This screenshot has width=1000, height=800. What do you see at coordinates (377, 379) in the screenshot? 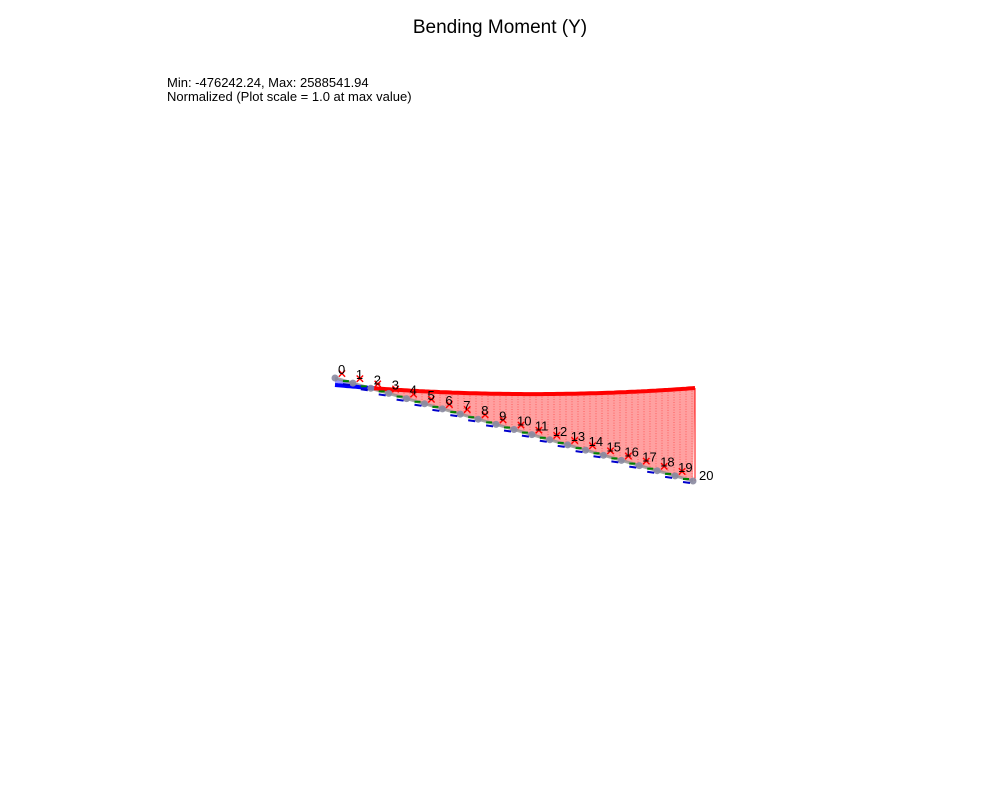
I see `node-label: 2` at bounding box center [377, 379].